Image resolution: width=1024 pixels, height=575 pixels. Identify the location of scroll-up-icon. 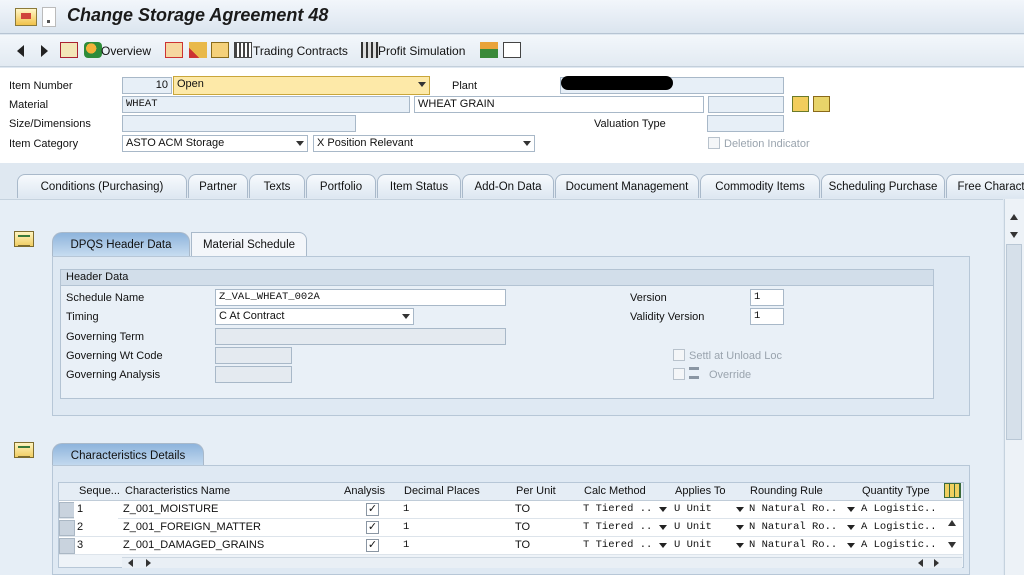
(1014, 217).